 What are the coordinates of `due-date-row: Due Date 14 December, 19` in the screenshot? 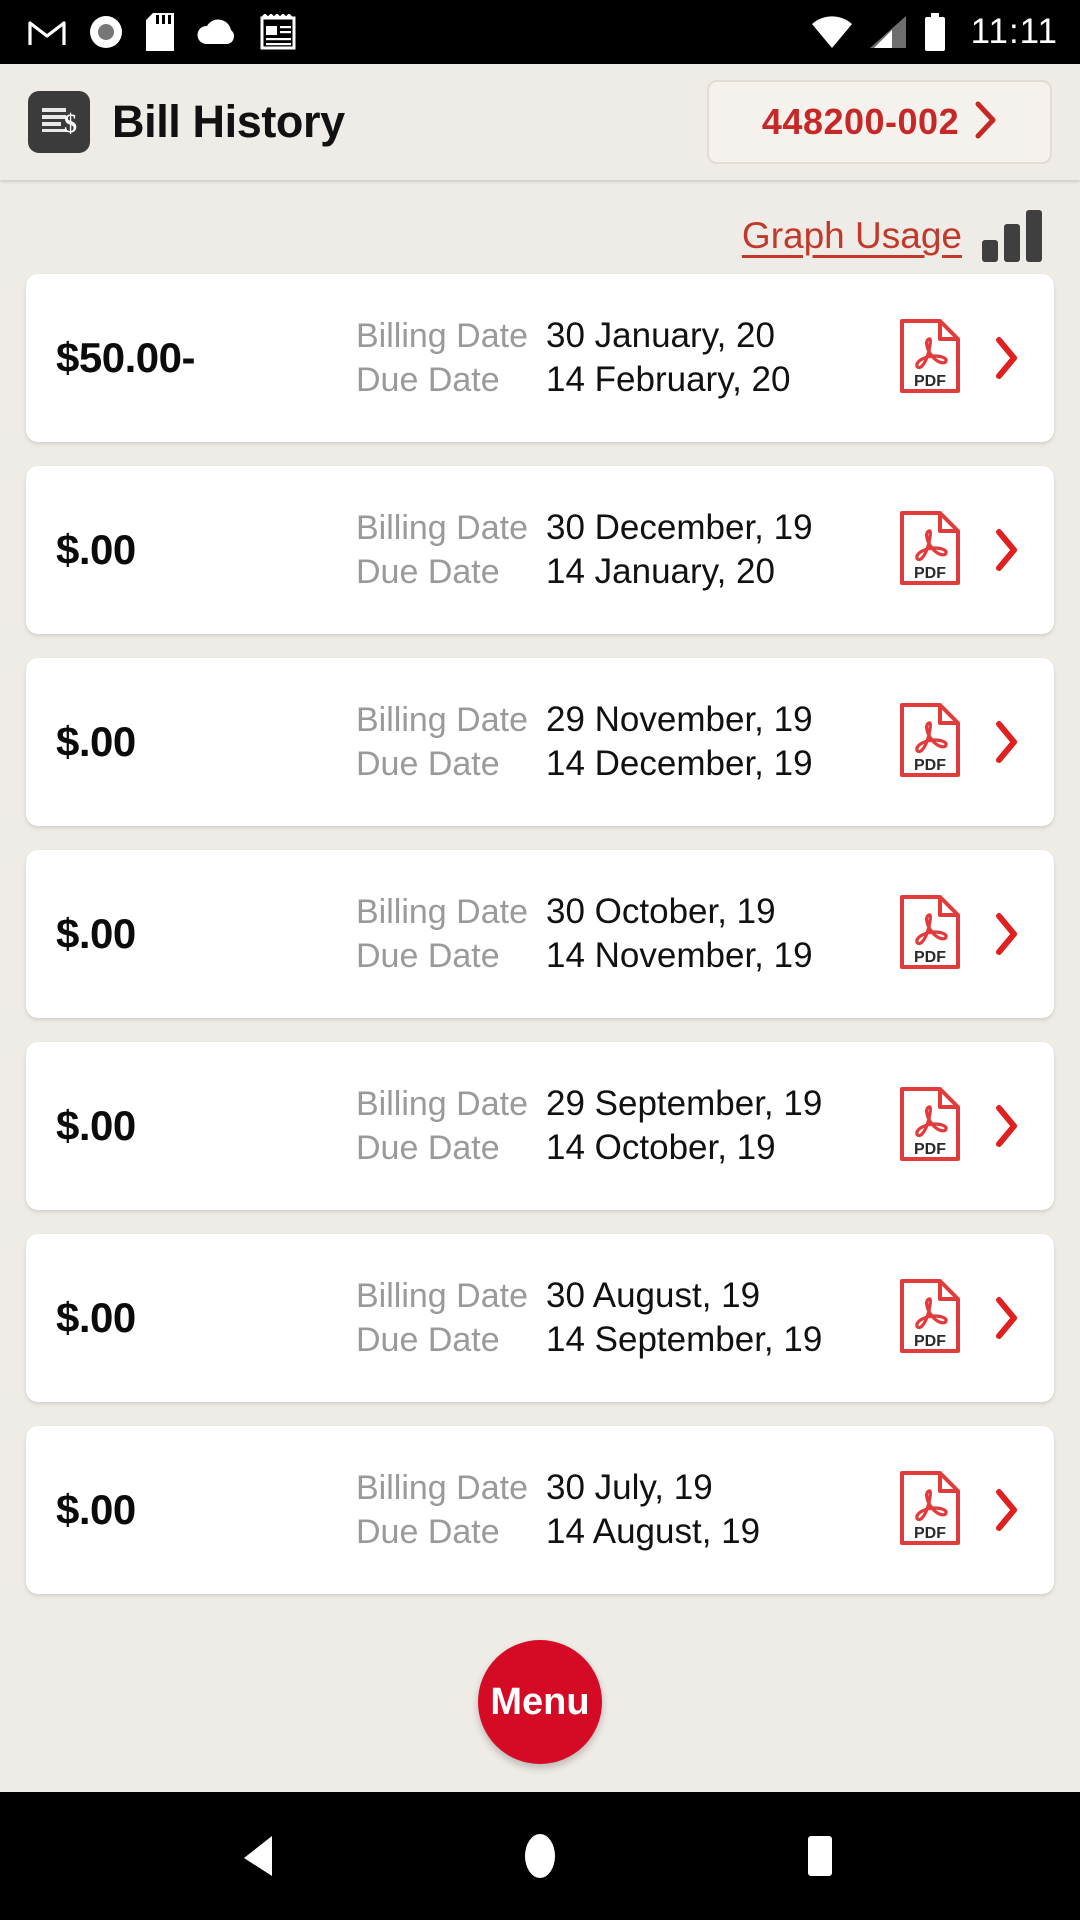 It's located at (627, 764).